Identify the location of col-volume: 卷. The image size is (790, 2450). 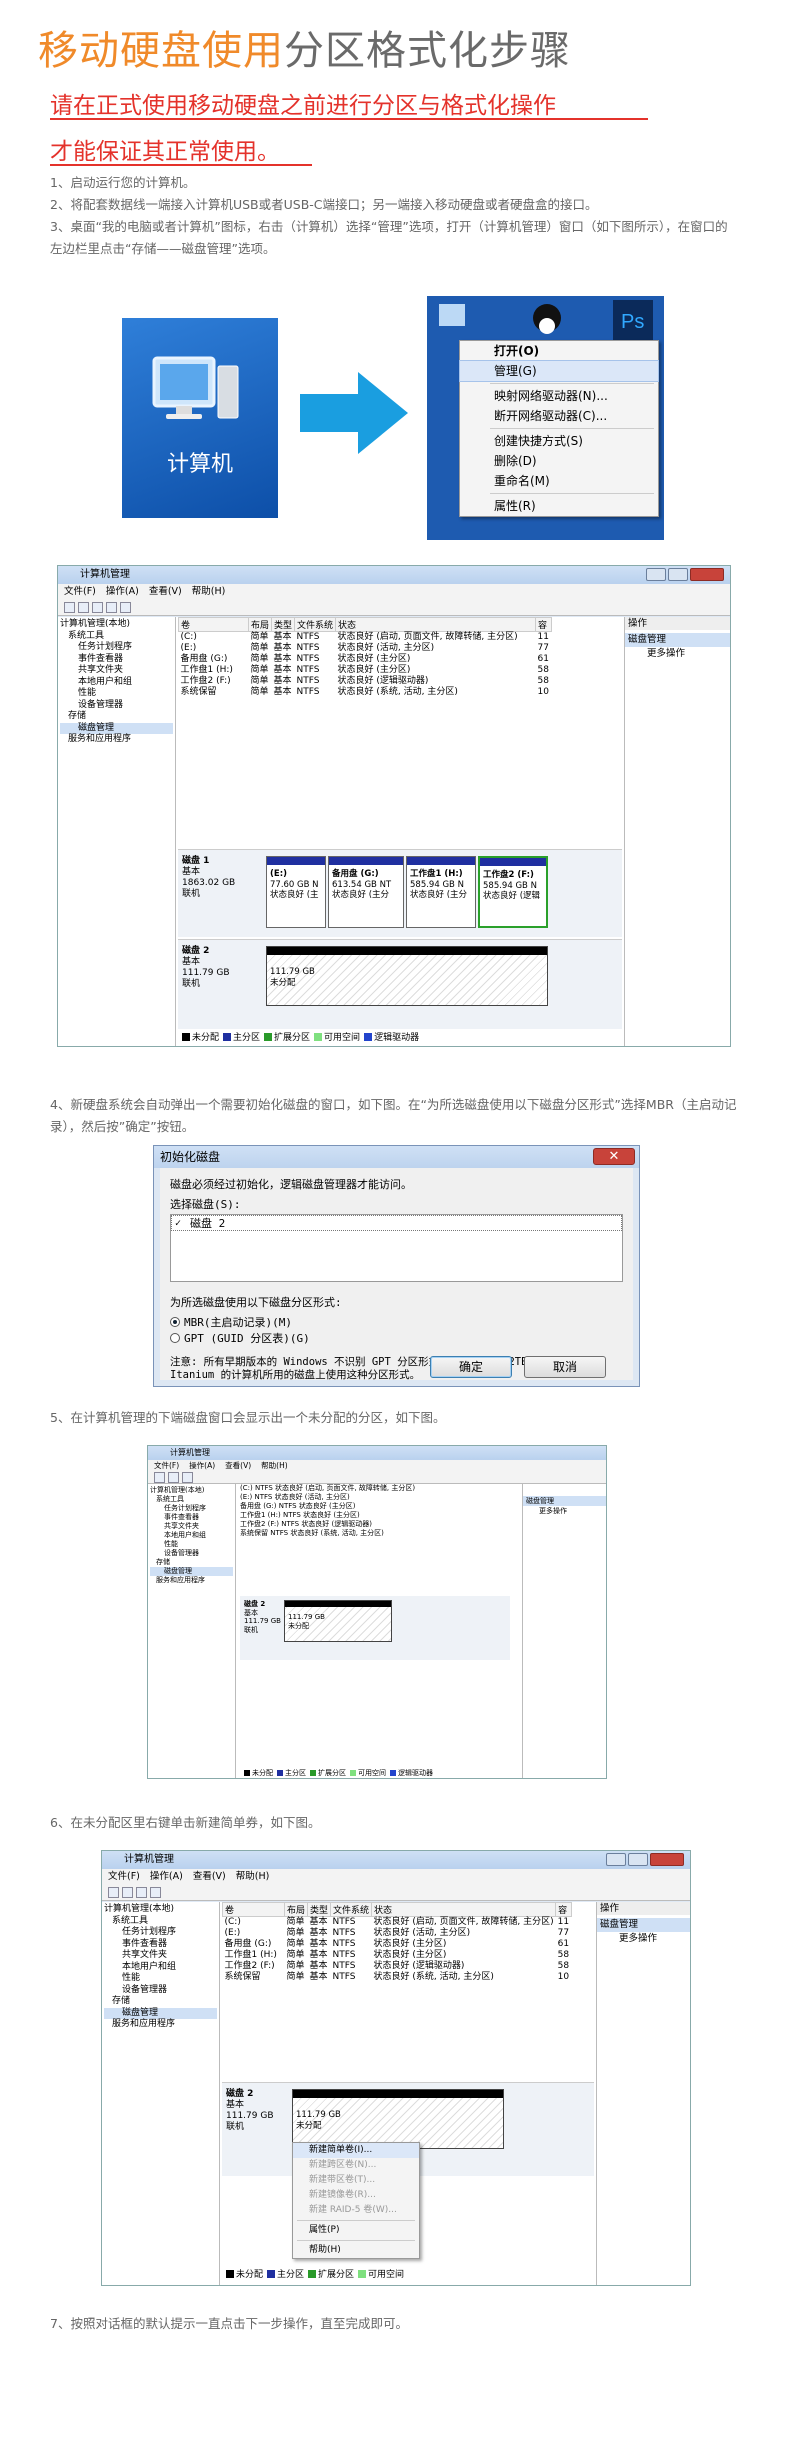
(213, 624).